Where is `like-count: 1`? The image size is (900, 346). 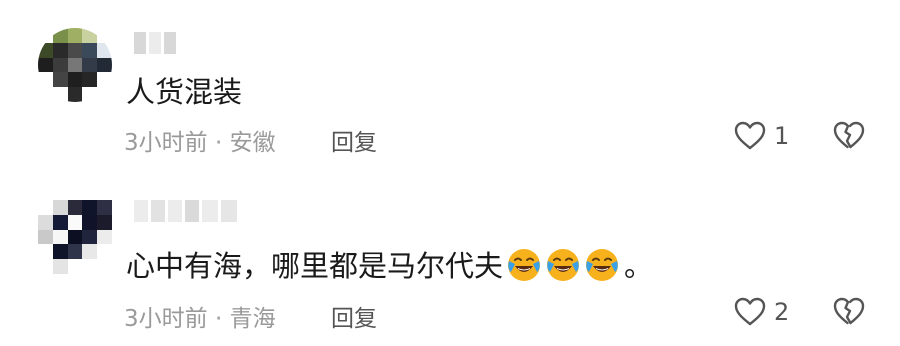
like-count: 1 is located at coordinates (782, 136).